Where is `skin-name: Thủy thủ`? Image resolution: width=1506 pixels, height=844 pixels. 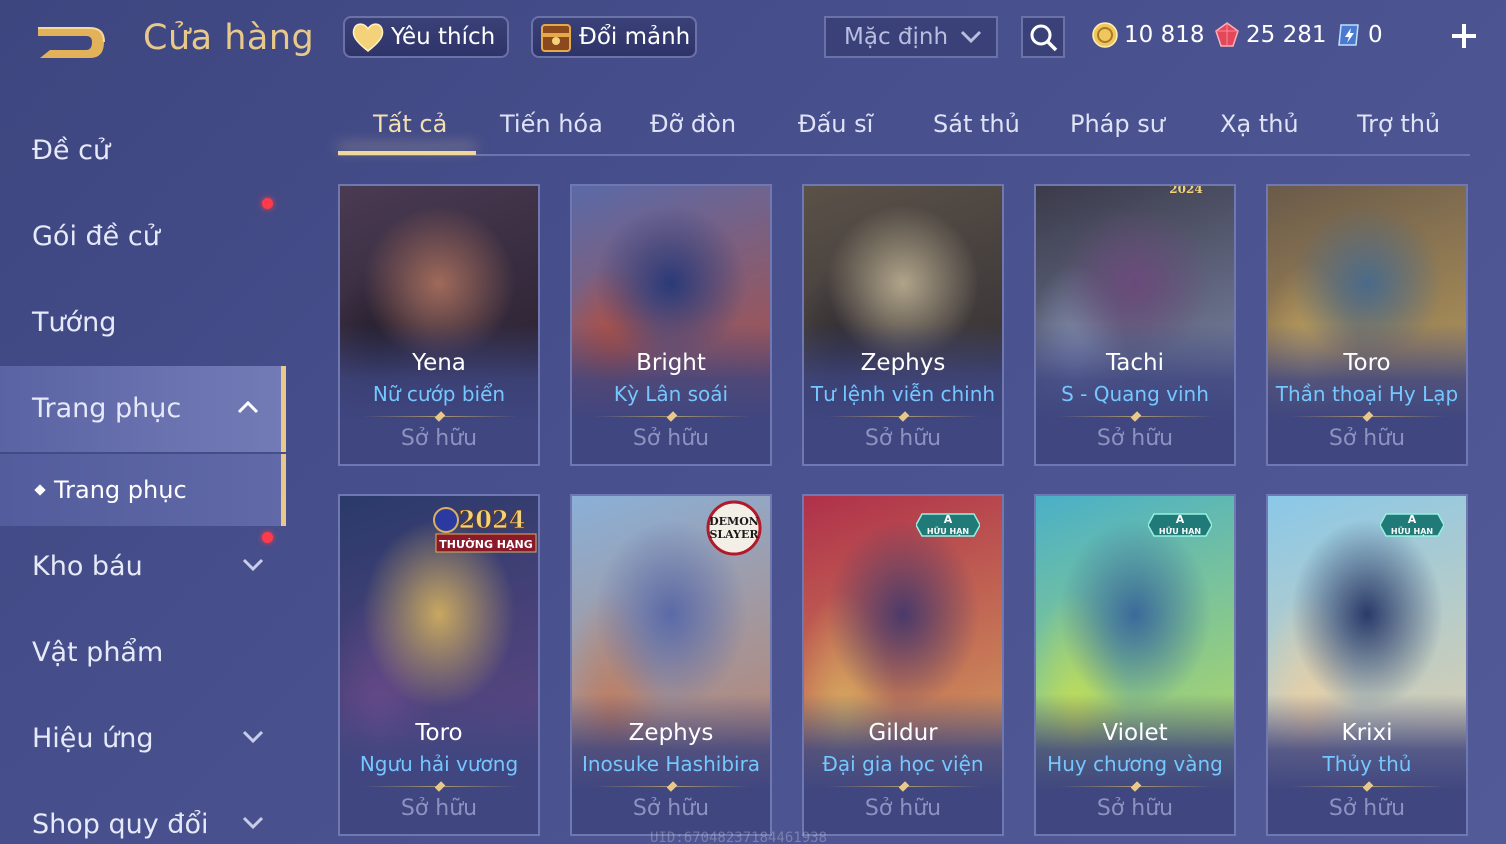 skin-name: Thủy thủ is located at coordinates (1367, 764).